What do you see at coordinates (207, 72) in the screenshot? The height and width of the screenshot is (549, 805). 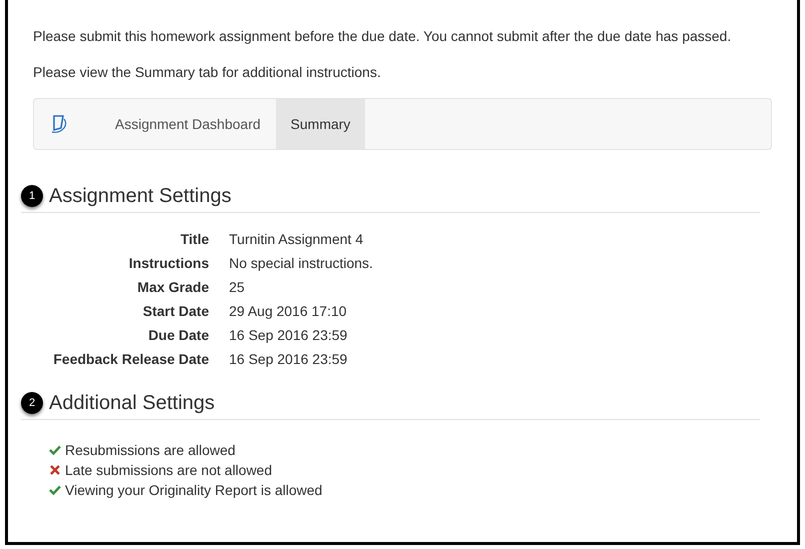 I see `intro-text: Please view the Summary tab for additional instructions.` at bounding box center [207, 72].